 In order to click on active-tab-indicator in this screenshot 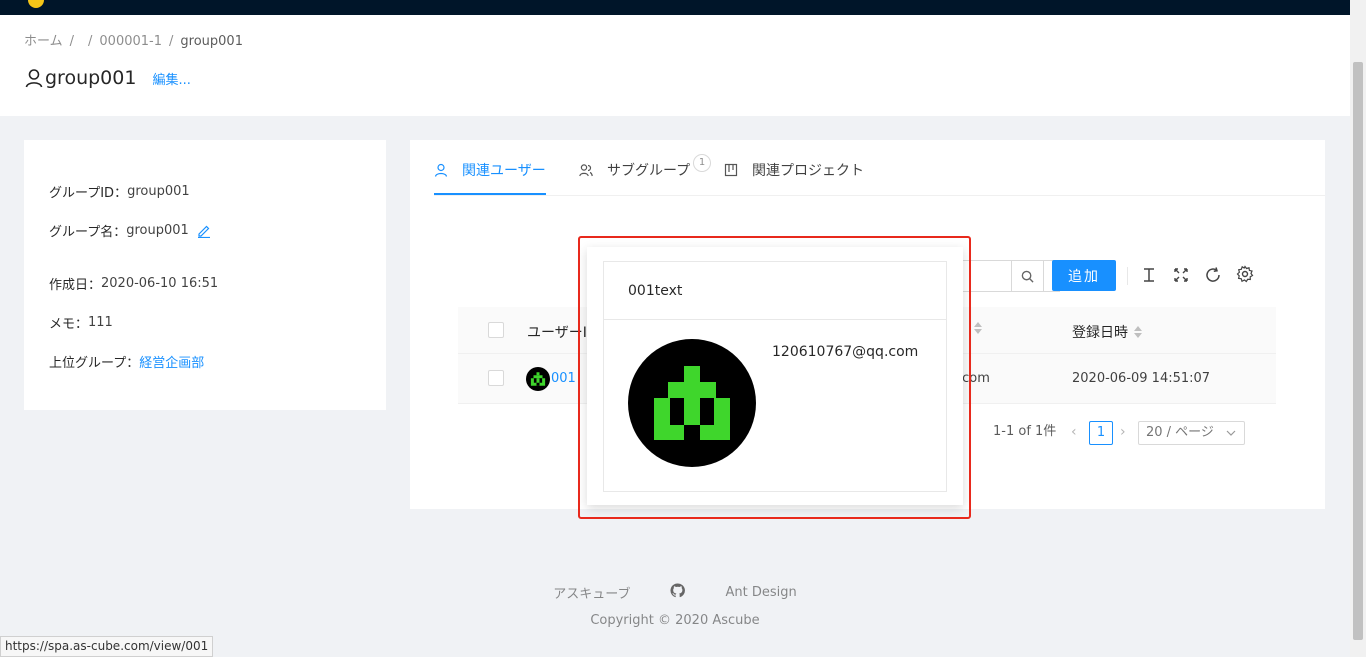, I will do `click(490, 194)`.